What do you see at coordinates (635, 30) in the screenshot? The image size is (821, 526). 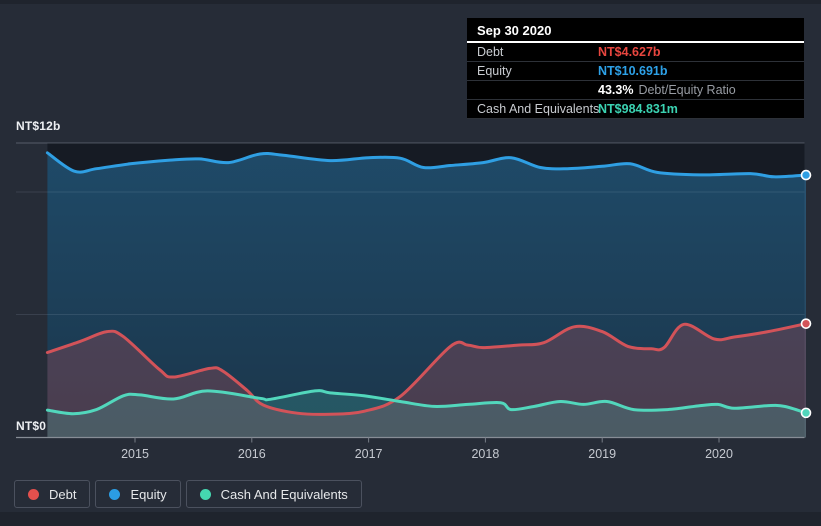 I see `tooltip-date: Sep 30 2020` at bounding box center [635, 30].